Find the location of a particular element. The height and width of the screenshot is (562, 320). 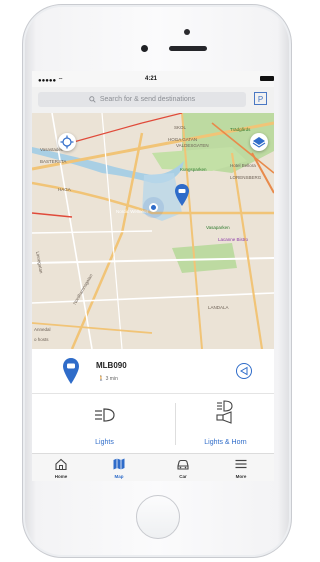

crosshair-icon is located at coordinates (67, 142).